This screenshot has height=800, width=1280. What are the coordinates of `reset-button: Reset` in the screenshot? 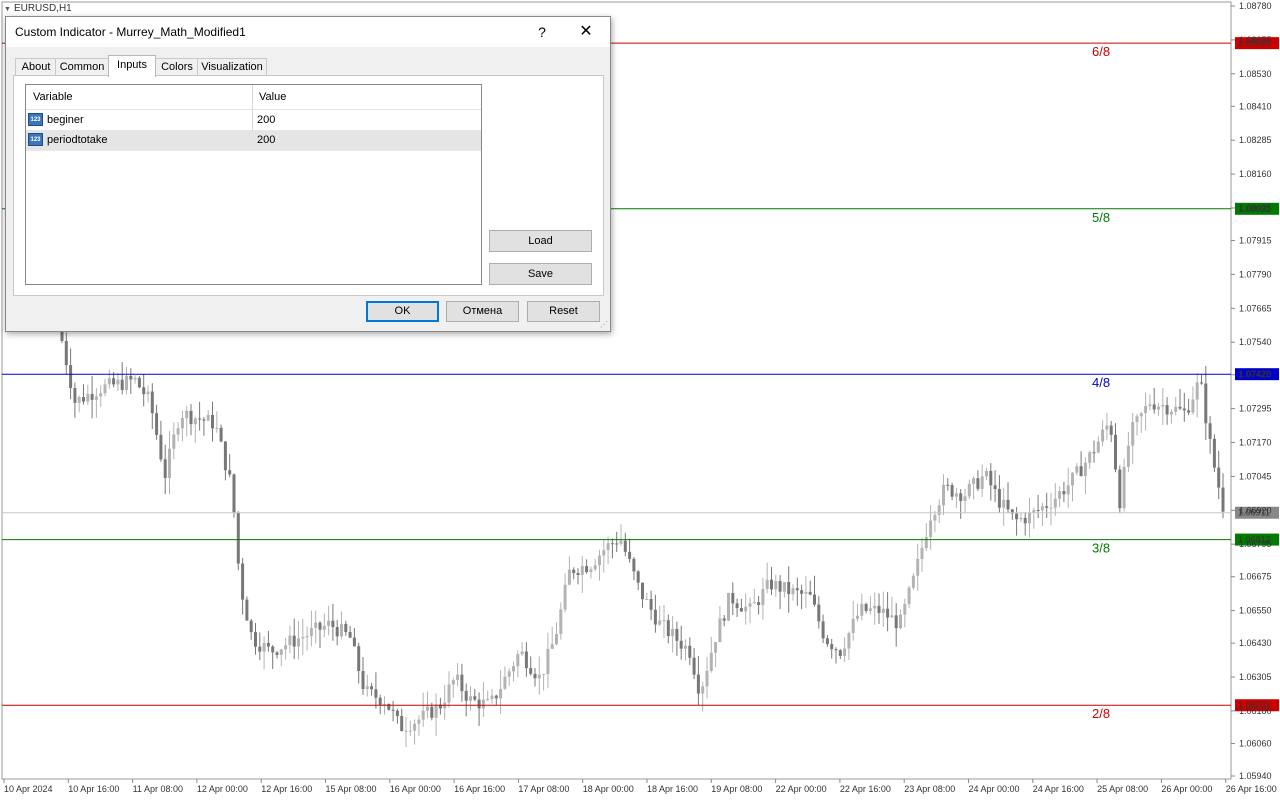 It's located at (563, 311).